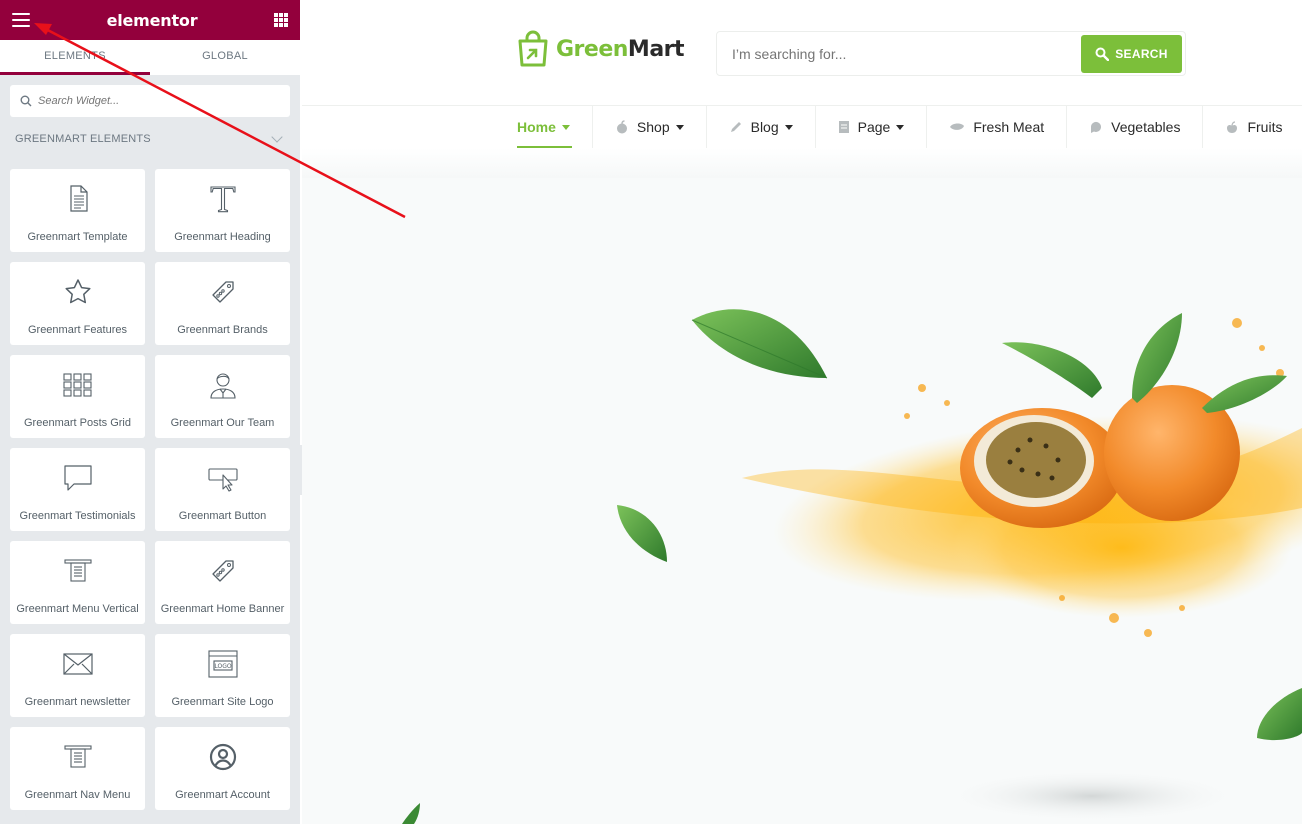 Image resolution: width=1302 pixels, height=824 pixels. I want to click on widget-label: Greenmart Template, so click(77, 237).